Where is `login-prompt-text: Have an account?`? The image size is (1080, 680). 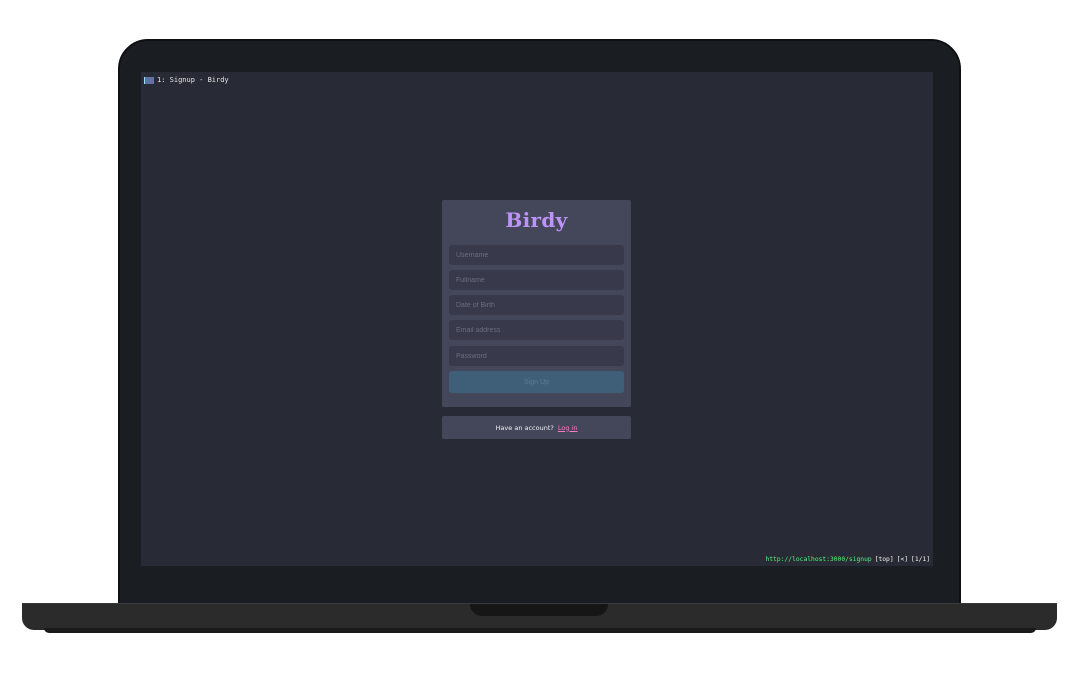
login-prompt-text: Have an account? is located at coordinates (524, 427).